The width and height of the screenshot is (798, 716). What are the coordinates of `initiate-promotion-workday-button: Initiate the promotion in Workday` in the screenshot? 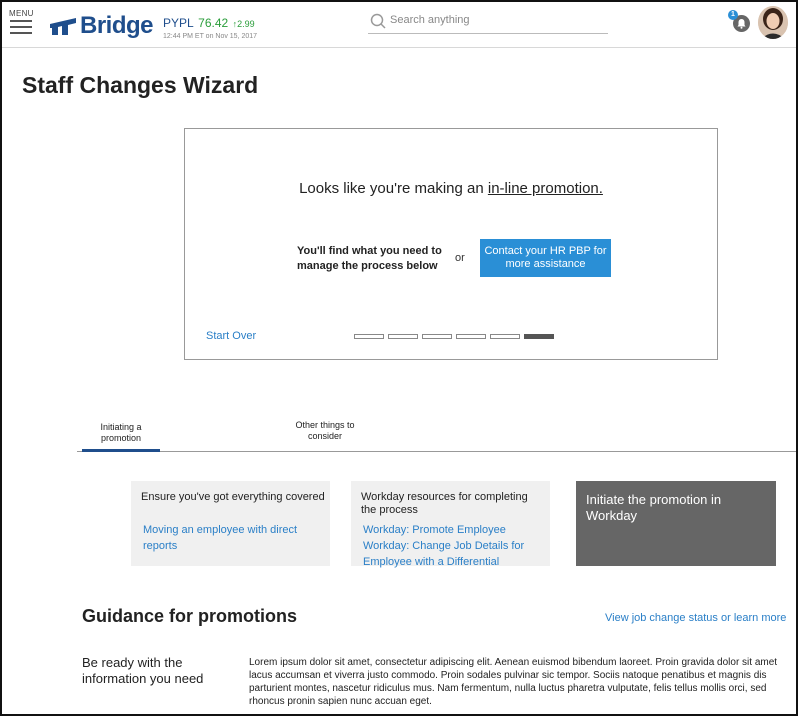 It's located at (676, 523).